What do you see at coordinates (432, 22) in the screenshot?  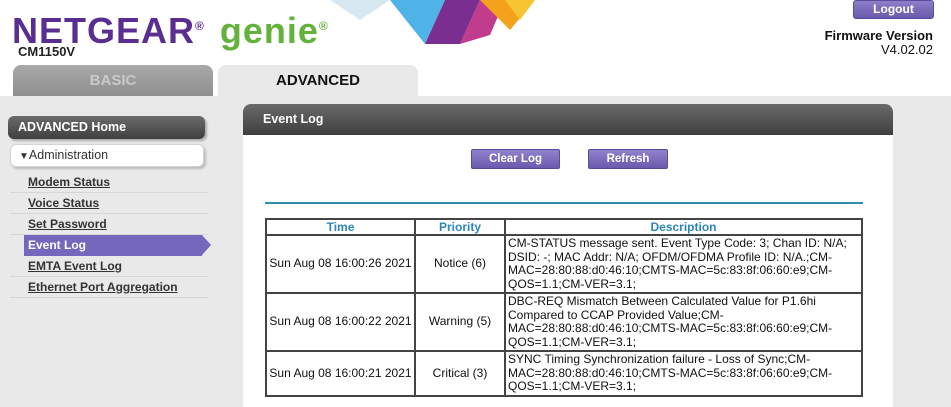 I see `decorative-banner-graphic` at bounding box center [432, 22].